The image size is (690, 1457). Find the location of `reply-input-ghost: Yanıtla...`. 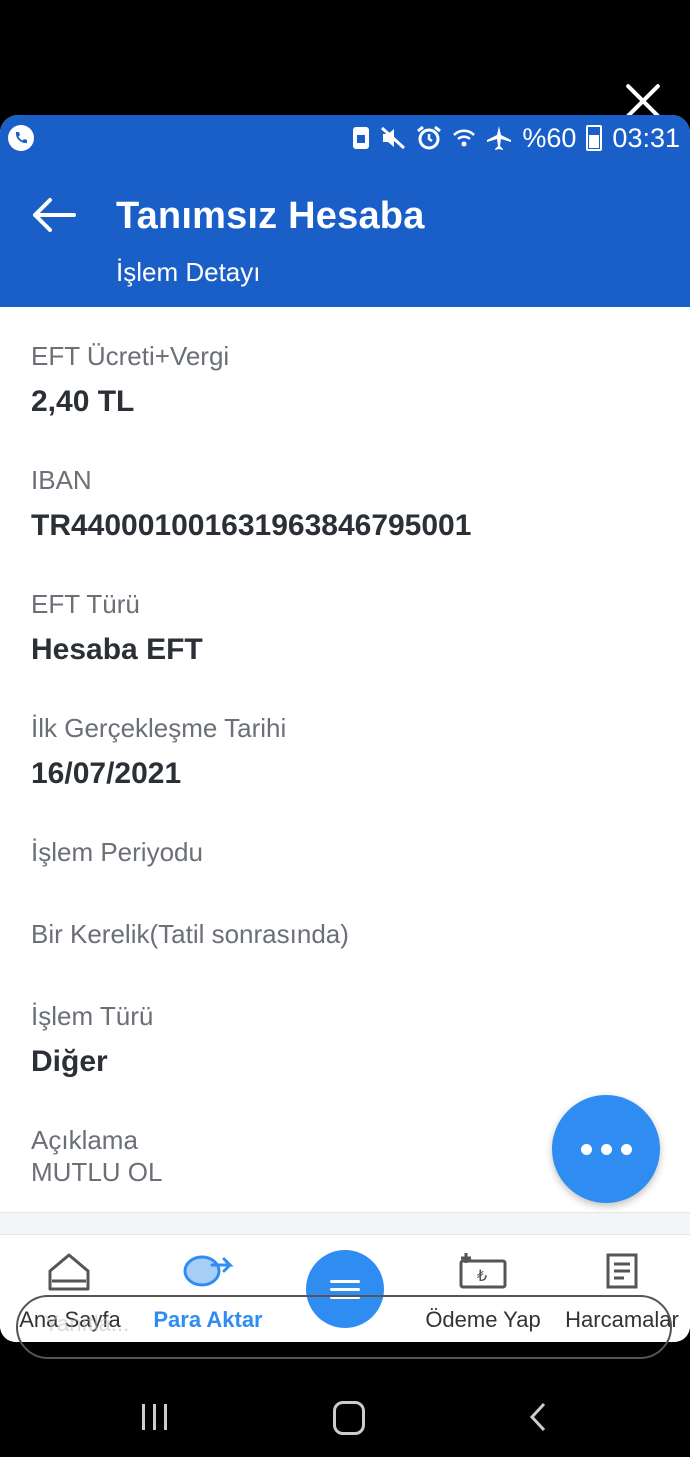

reply-input-ghost: Yanıtla... is located at coordinates (344, 1327).